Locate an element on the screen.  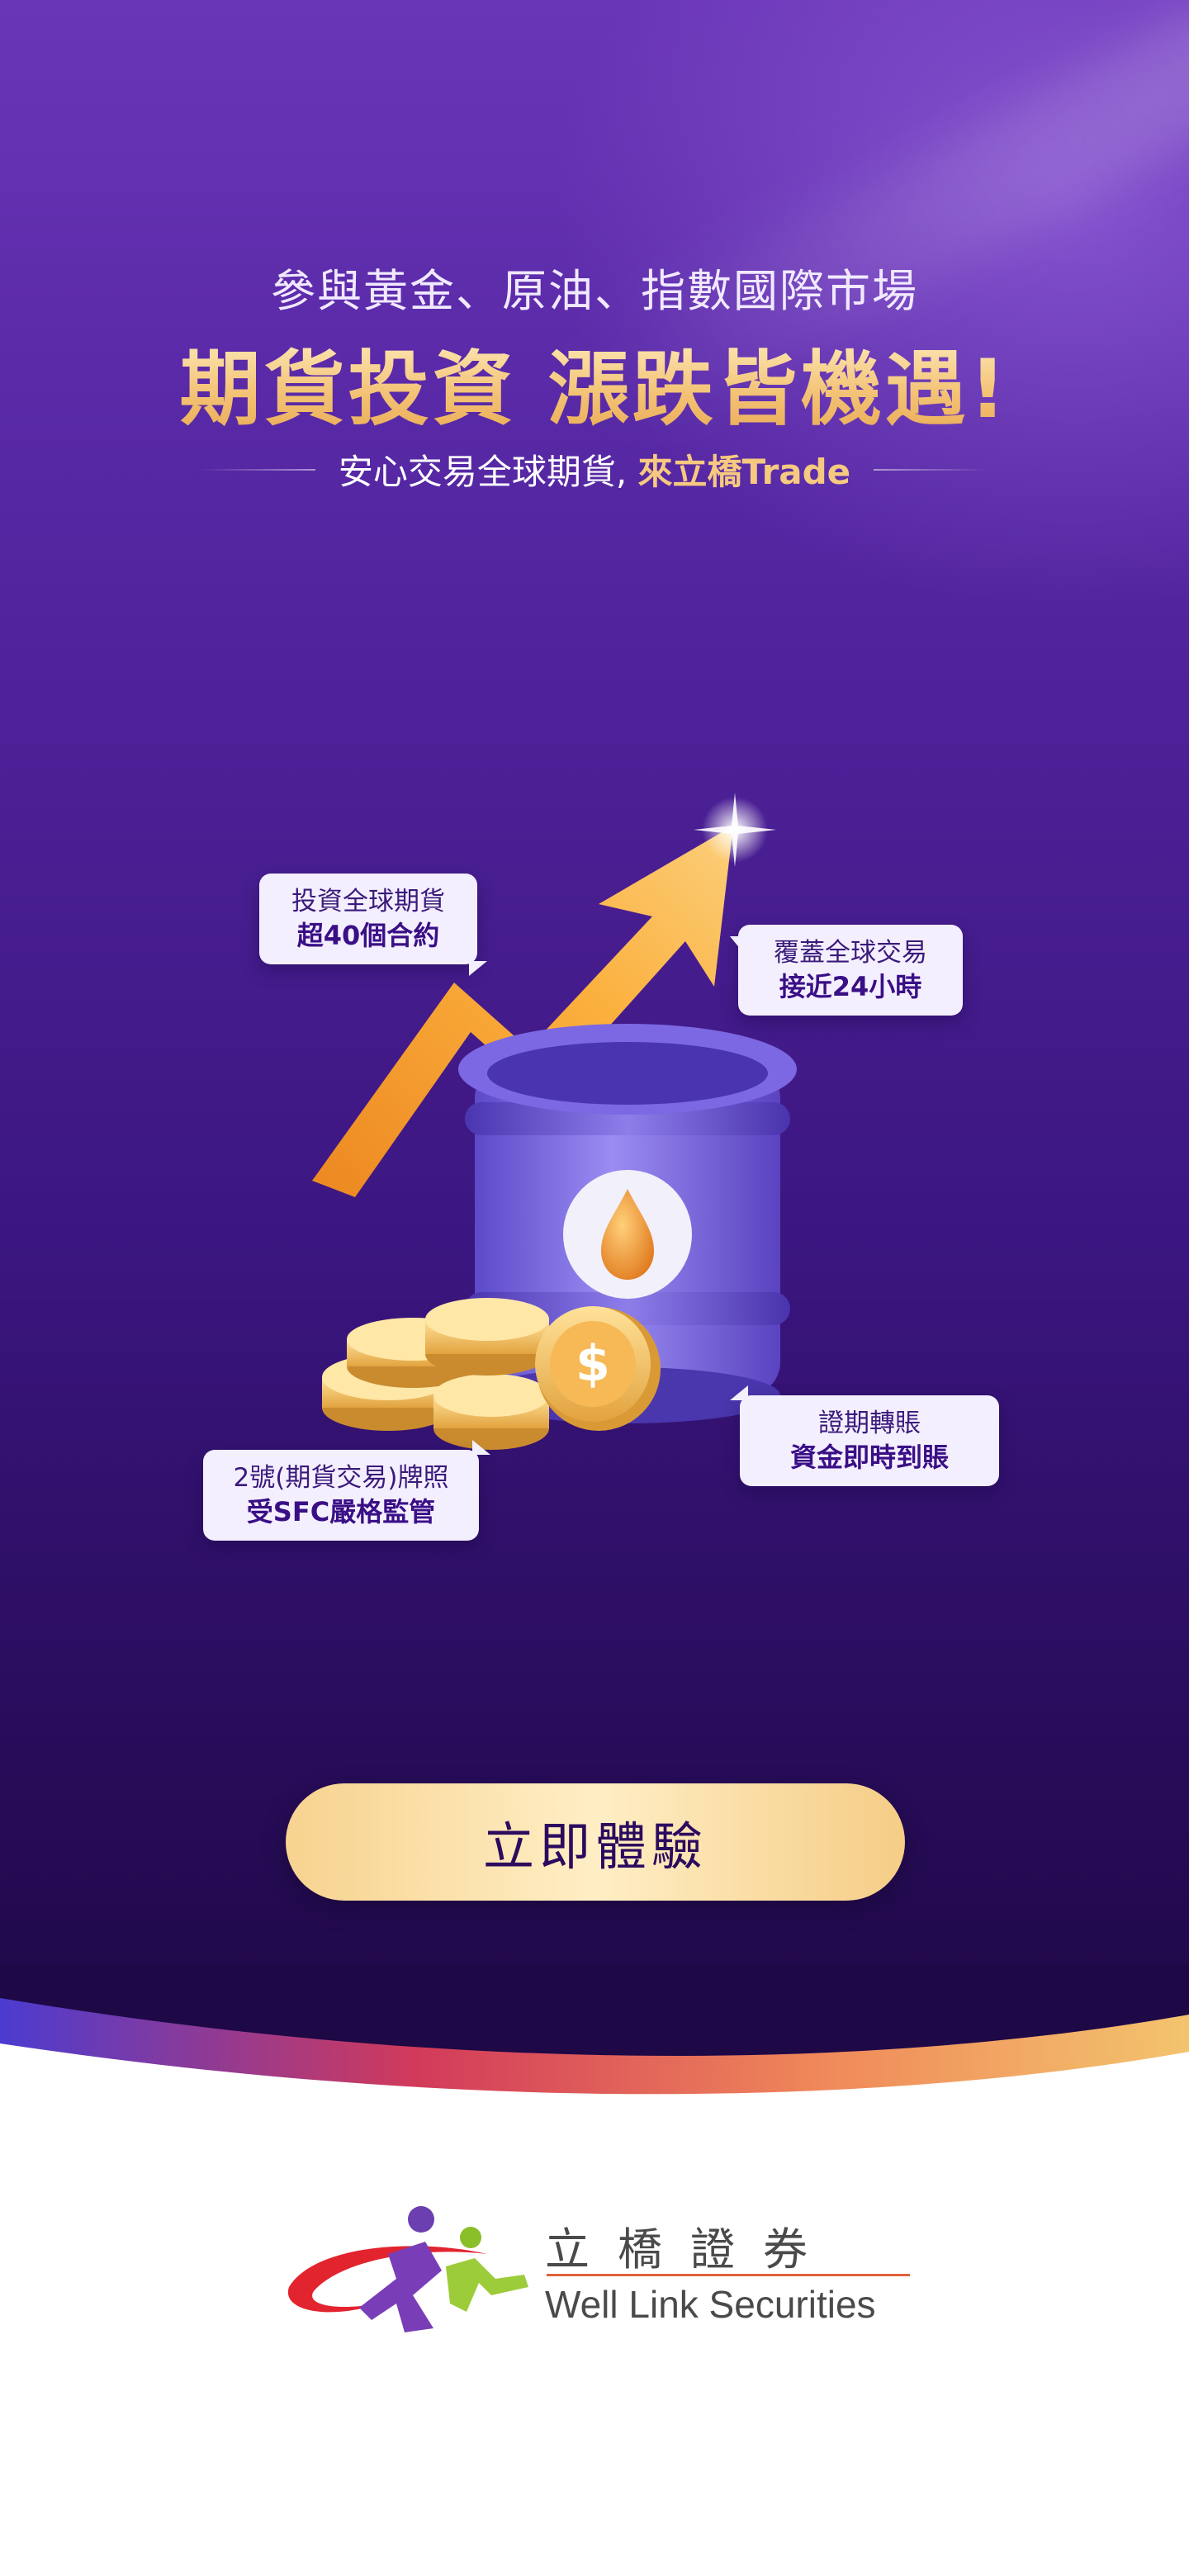
hero-tagline-row: 安心交易全球期貨, 來立橋Trade is located at coordinates (594, 469).